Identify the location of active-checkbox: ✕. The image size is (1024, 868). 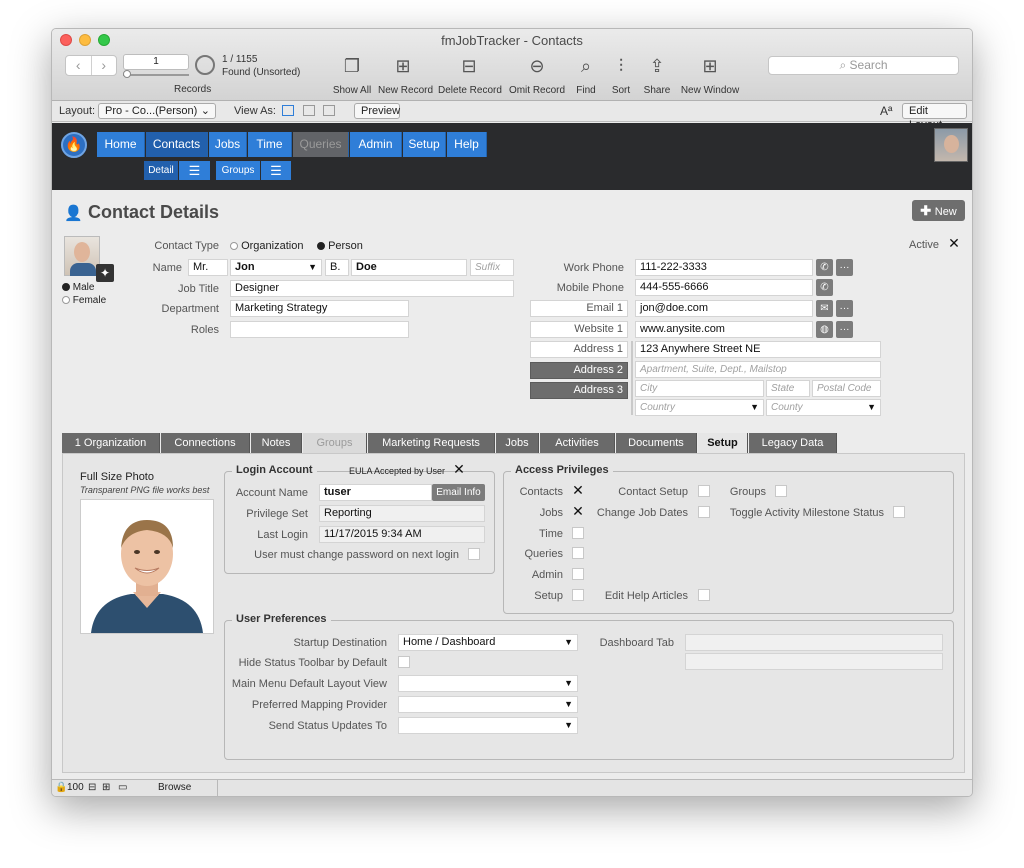
(954, 243).